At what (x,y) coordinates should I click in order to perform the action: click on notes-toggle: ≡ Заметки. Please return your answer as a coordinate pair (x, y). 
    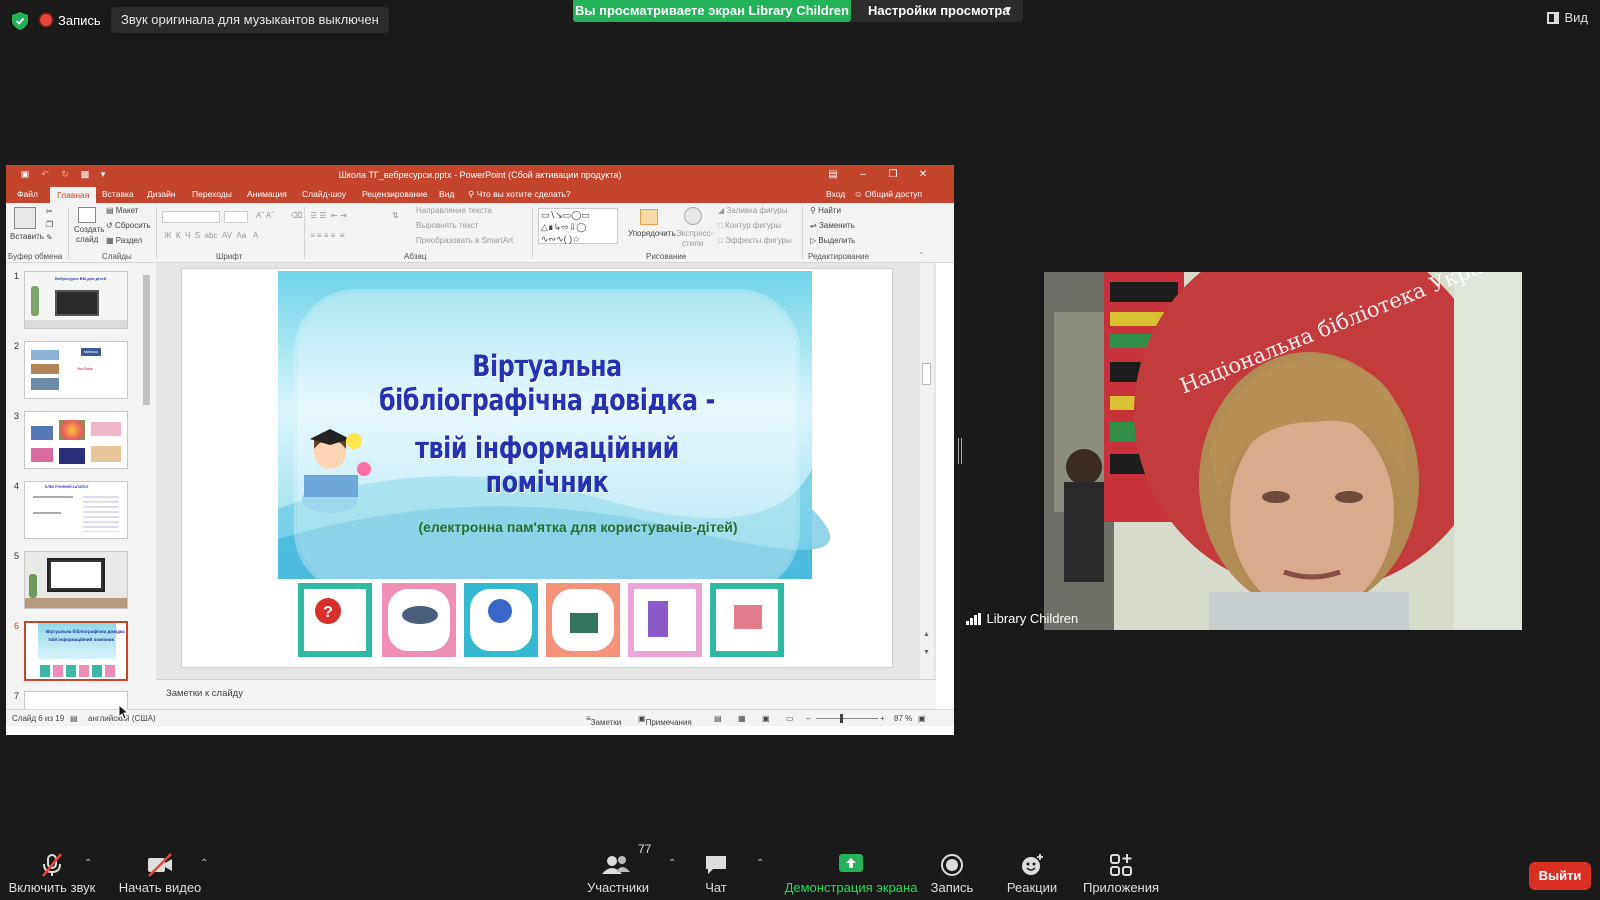
    Looking at the image, I should click on (603, 720).